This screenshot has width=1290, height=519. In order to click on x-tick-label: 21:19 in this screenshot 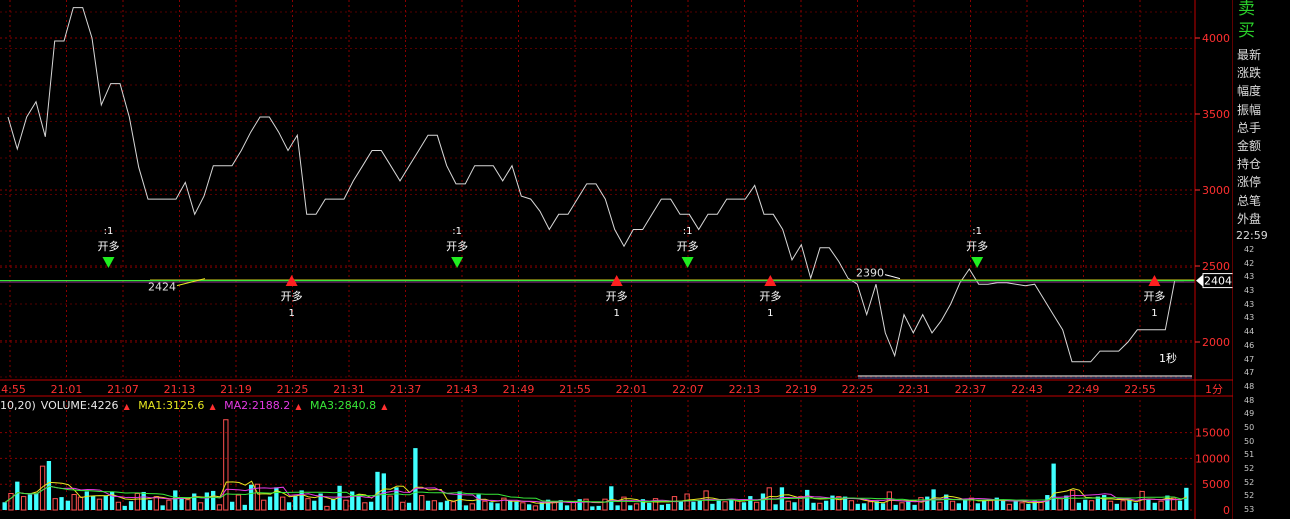, I will do `click(236, 389)`.